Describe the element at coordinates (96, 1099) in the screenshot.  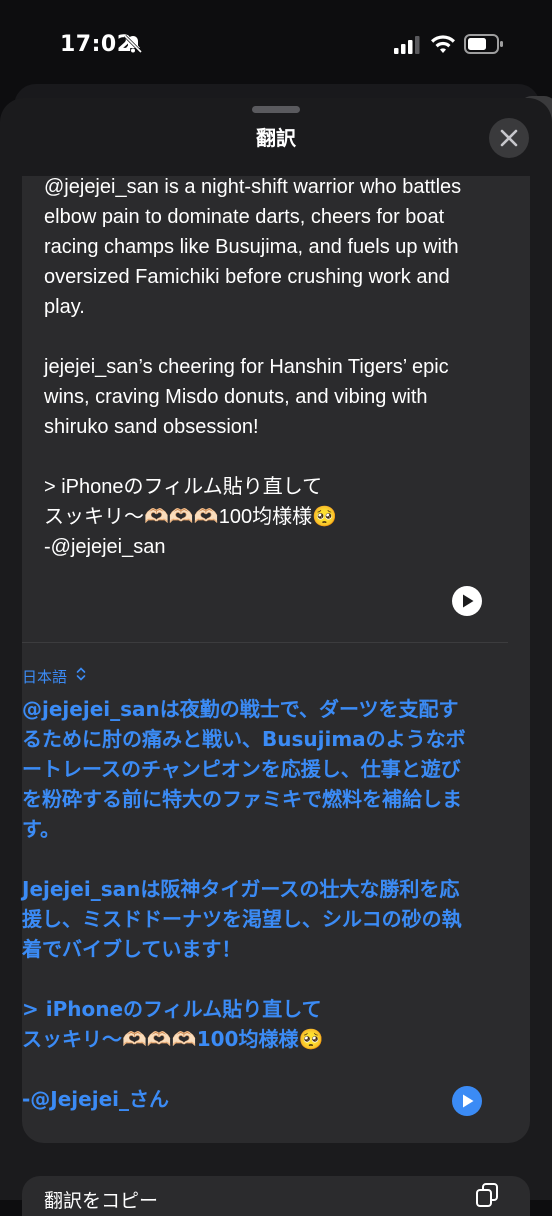
I see `translation-signature: -@Jejejei_さん` at that location.